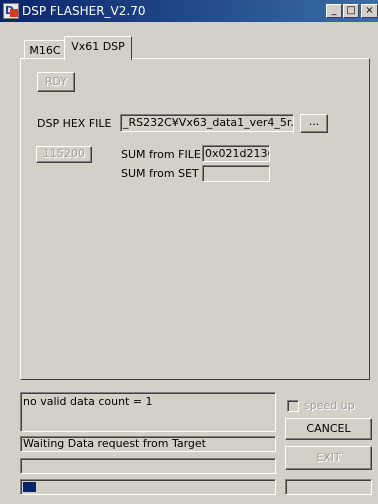 This screenshot has height=504, width=378. I want to click on sum-set-label: SUM from SET, so click(160, 173).